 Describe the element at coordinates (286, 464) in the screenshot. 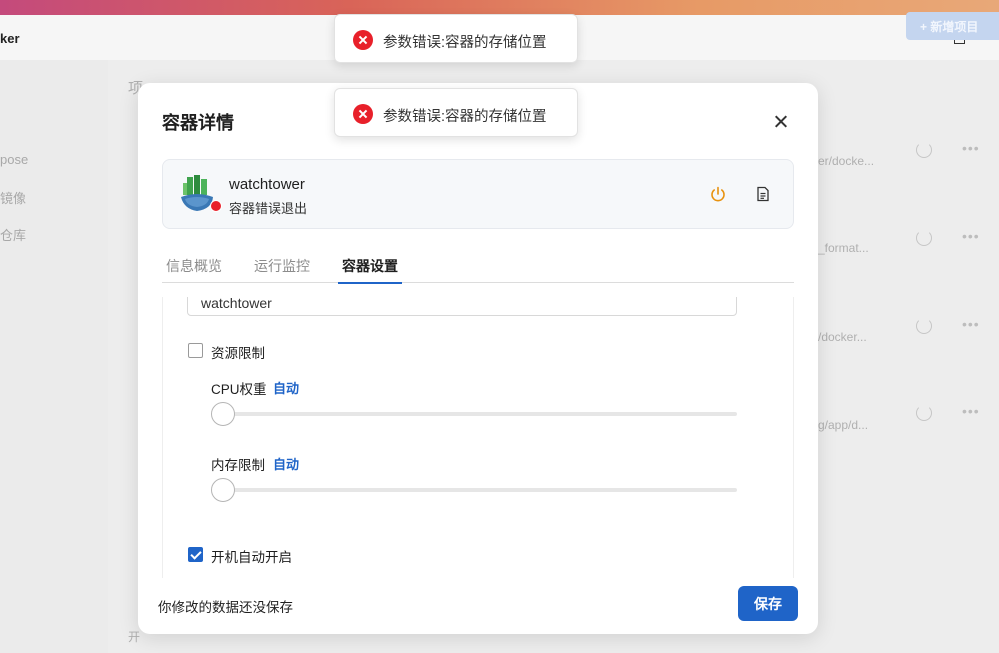

I see `memory-limit-value: 自动` at that location.